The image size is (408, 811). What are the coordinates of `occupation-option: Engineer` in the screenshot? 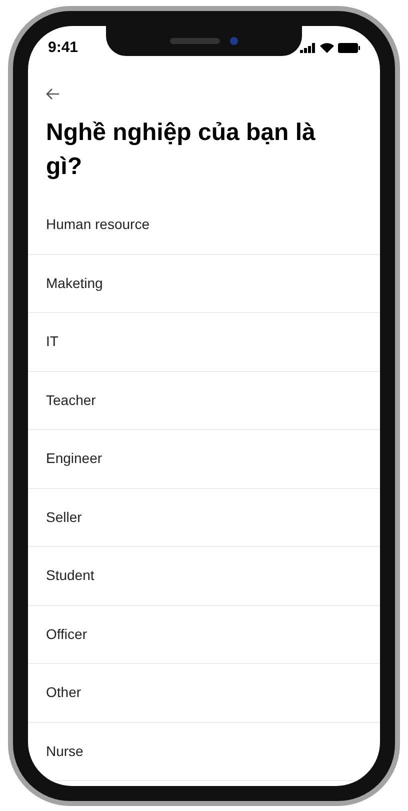 It's located at (74, 459).